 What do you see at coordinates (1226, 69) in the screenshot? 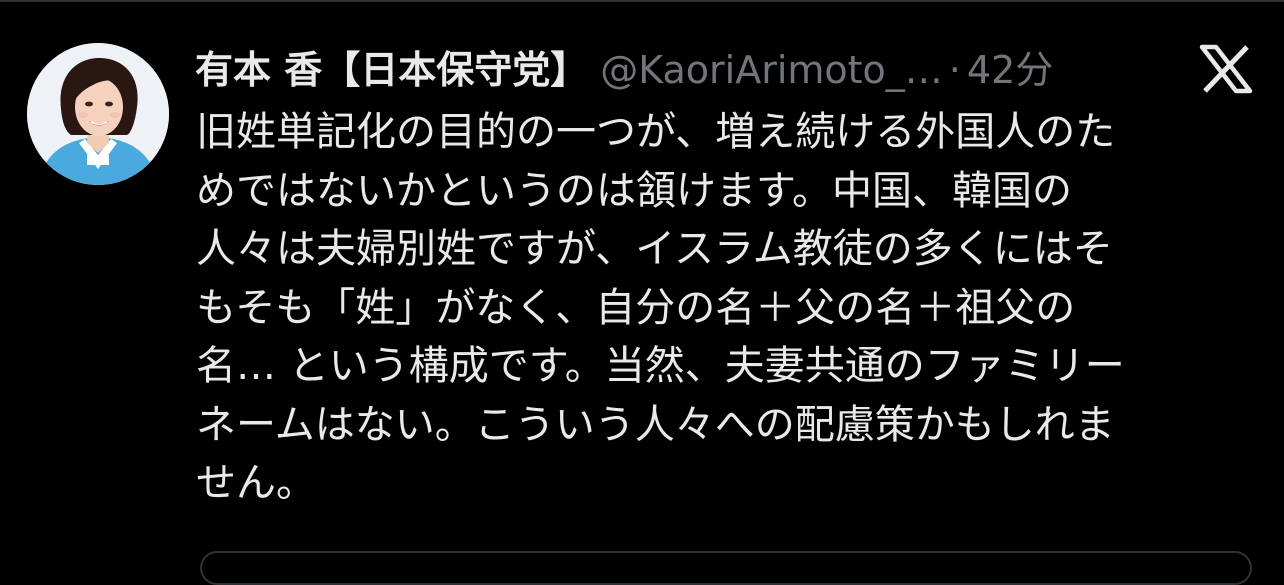
I see `x-logo-icon` at bounding box center [1226, 69].